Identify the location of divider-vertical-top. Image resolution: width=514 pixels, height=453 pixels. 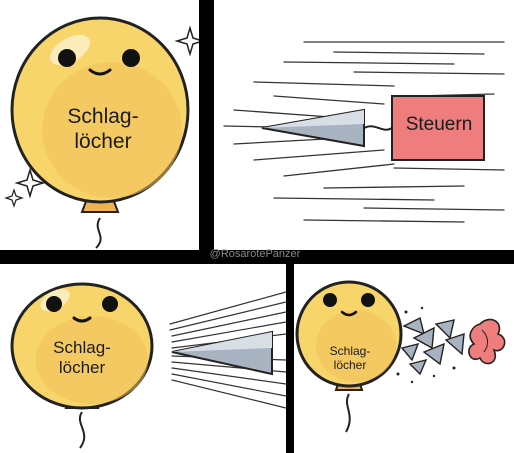
(206, 125).